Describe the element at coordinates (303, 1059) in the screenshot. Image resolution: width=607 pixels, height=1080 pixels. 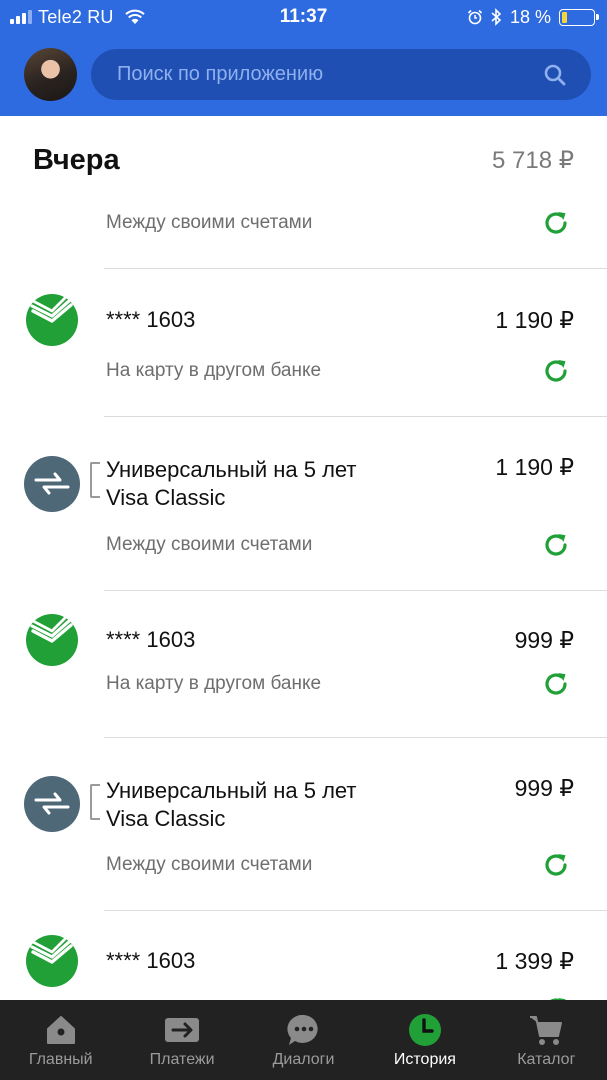
I see `tab-label: Диалоги` at that location.